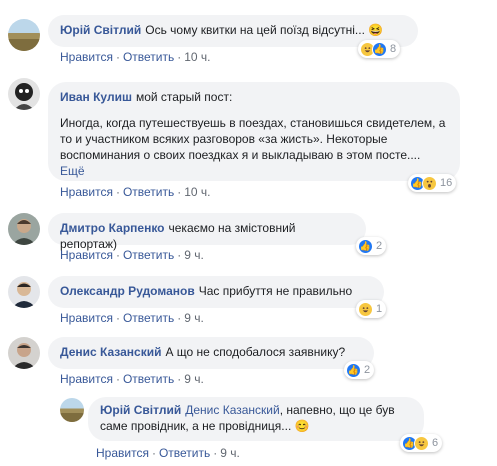 Image resolution: width=497 pixels, height=466 pixels. What do you see at coordinates (393, 49) in the screenshot?
I see `reaction-count: 8` at bounding box center [393, 49].